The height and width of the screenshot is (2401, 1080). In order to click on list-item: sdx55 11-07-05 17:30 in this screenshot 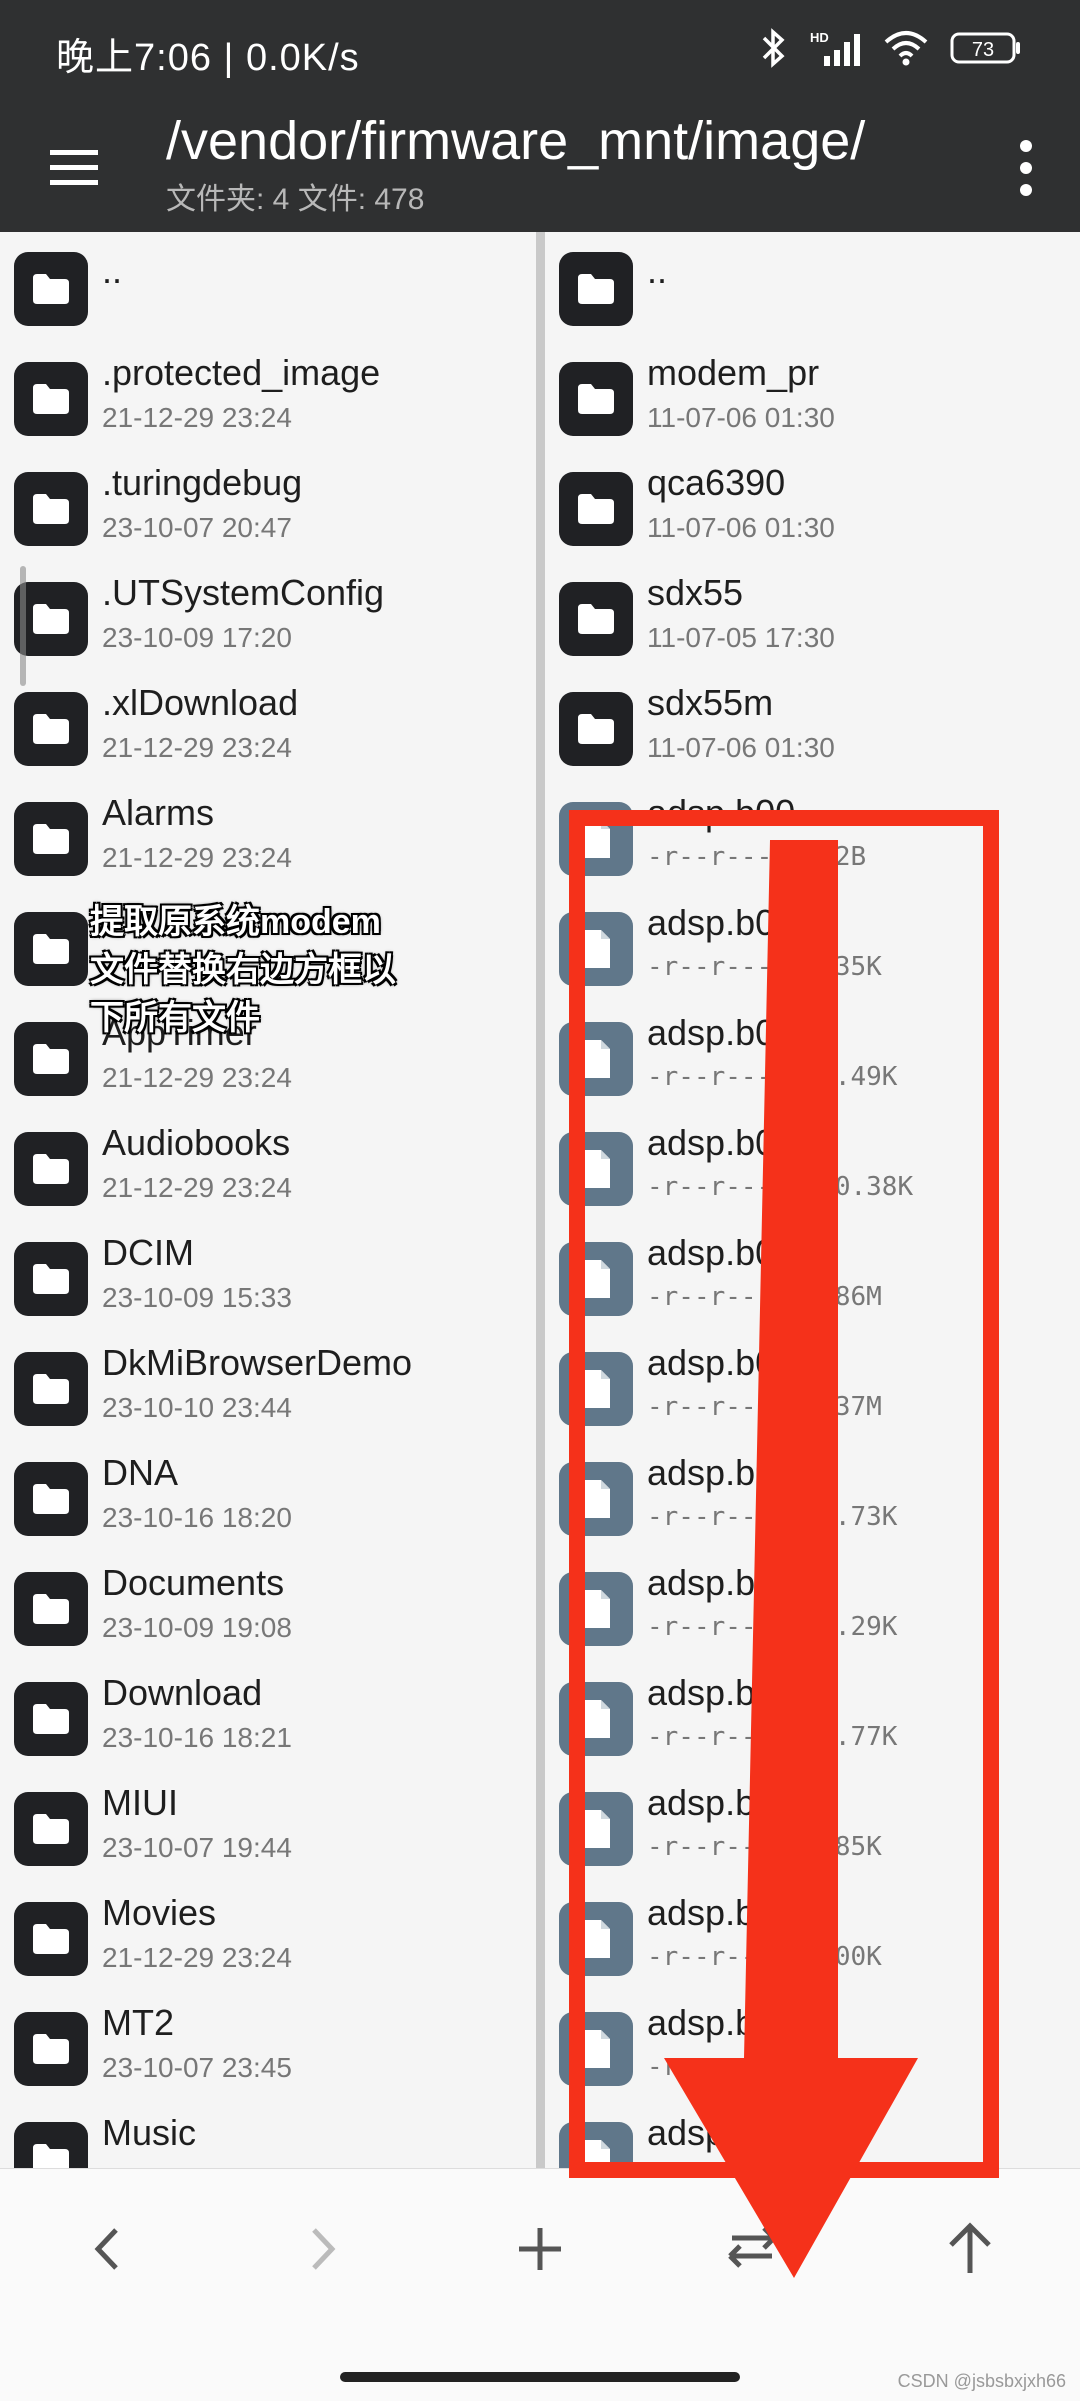, I will do `click(812, 617)`.